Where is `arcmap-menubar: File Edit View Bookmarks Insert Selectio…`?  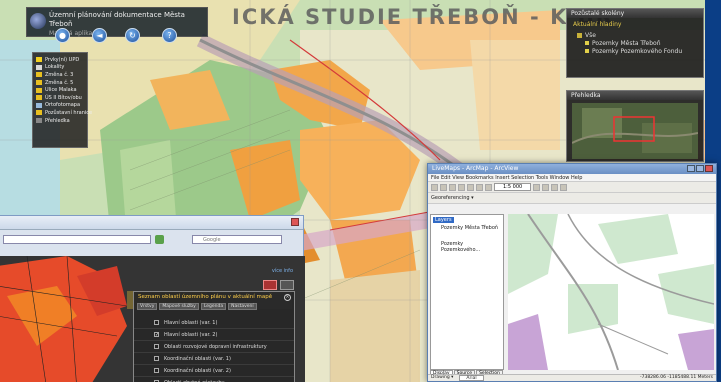
arcmap-menubar: File Edit View Bookmarks Insert Selectio… is located at coordinates (572, 178).